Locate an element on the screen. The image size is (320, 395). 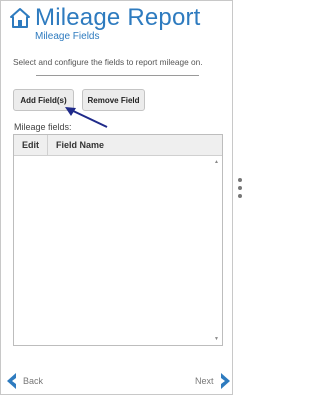
header: Mileage Report is located at coordinates (105, 18).